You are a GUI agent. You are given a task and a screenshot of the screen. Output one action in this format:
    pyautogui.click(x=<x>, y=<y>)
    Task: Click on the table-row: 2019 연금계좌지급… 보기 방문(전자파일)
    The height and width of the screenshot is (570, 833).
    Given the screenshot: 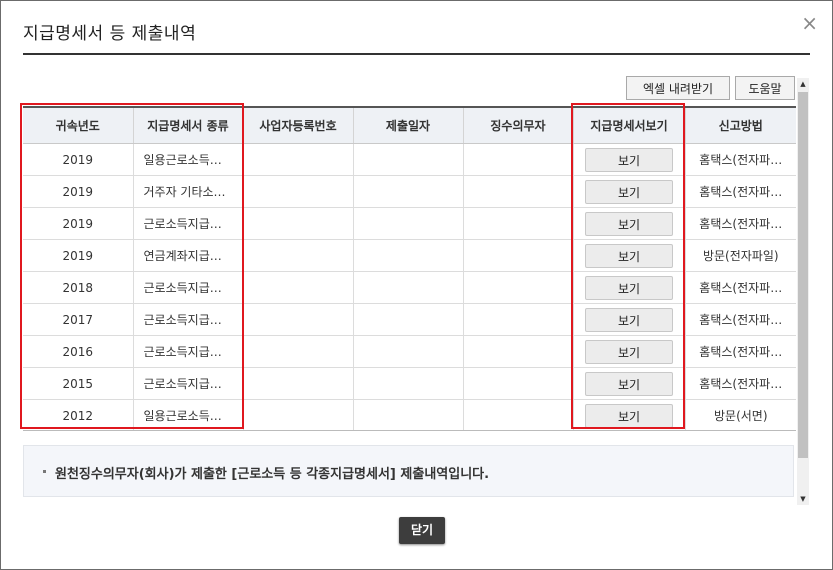 What is the action you would take?
    pyautogui.click(x=409, y=255)
    